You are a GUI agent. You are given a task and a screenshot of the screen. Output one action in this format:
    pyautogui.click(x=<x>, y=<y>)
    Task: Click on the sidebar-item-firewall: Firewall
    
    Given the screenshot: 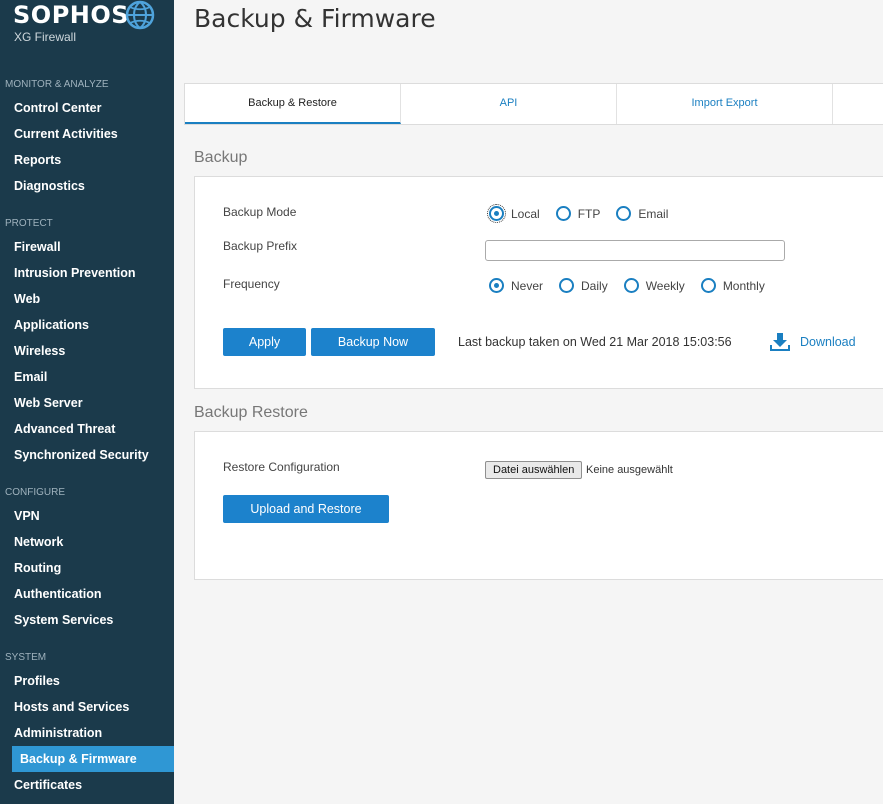 What is the action you would take?
    pyautogui.click(x=87, y=247)
    